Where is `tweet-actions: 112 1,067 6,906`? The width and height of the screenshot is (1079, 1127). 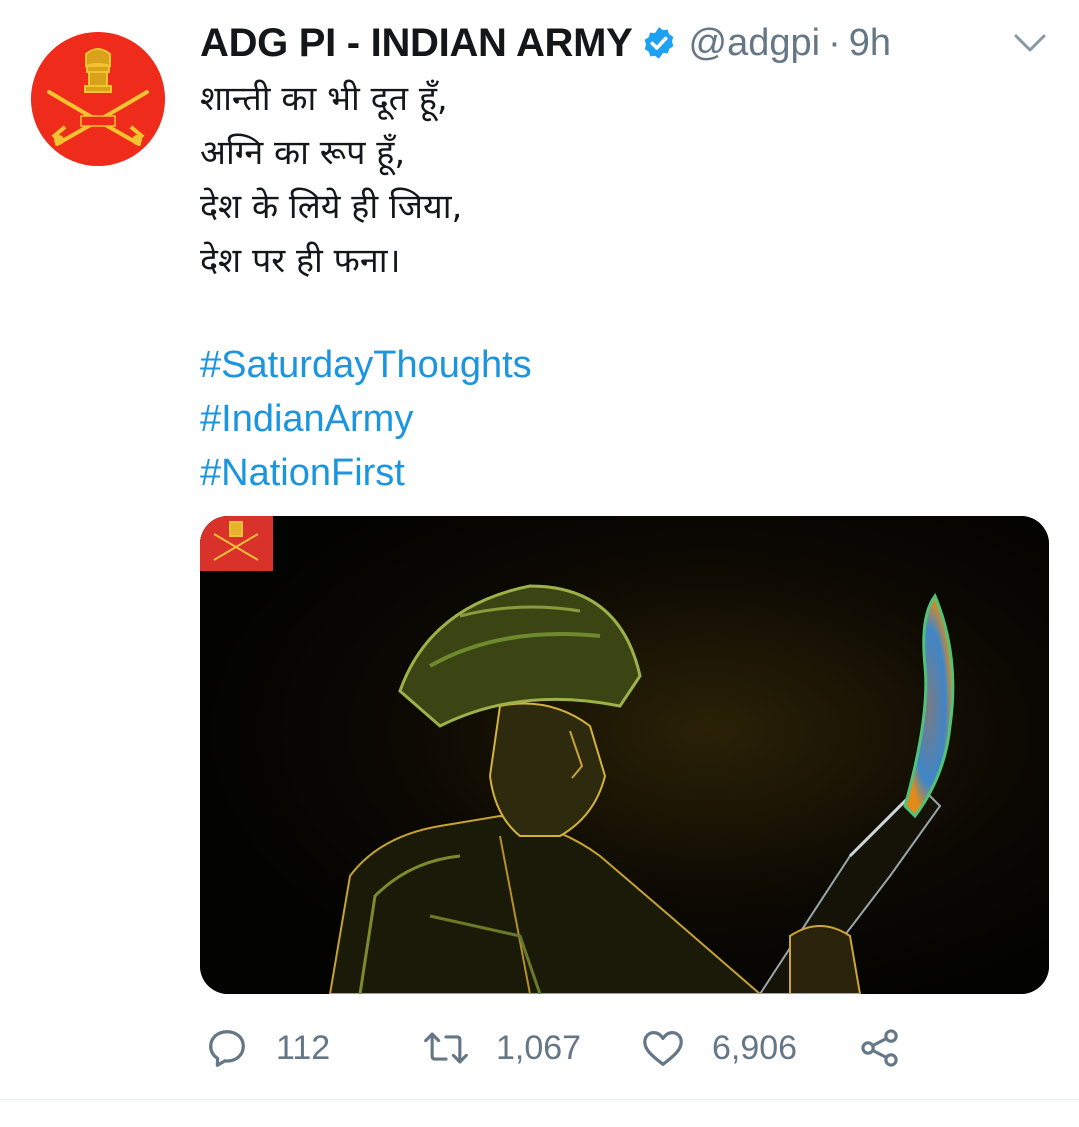 tweet-actions: 112 1,067 6,906 is located at coordinates (624, 1048).